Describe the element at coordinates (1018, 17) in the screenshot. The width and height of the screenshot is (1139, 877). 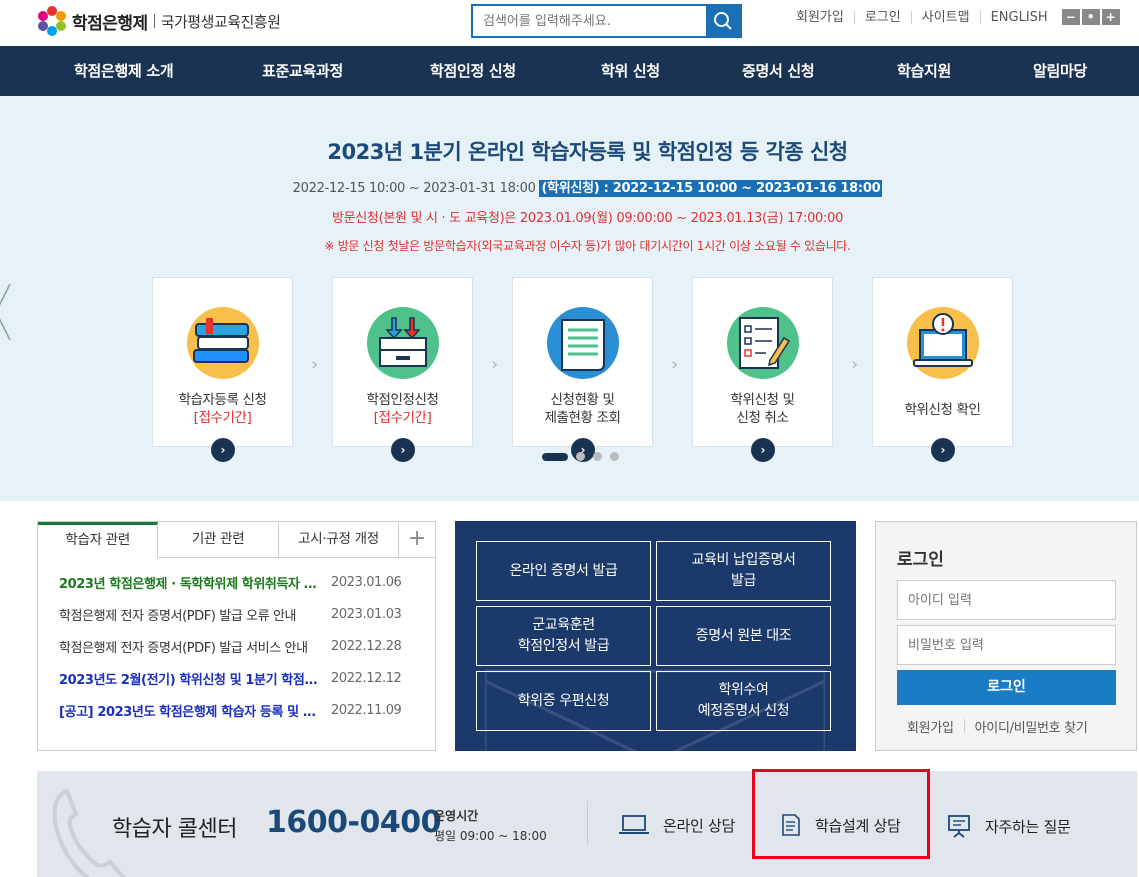
I see `english-link: ENGLISH` at that location.